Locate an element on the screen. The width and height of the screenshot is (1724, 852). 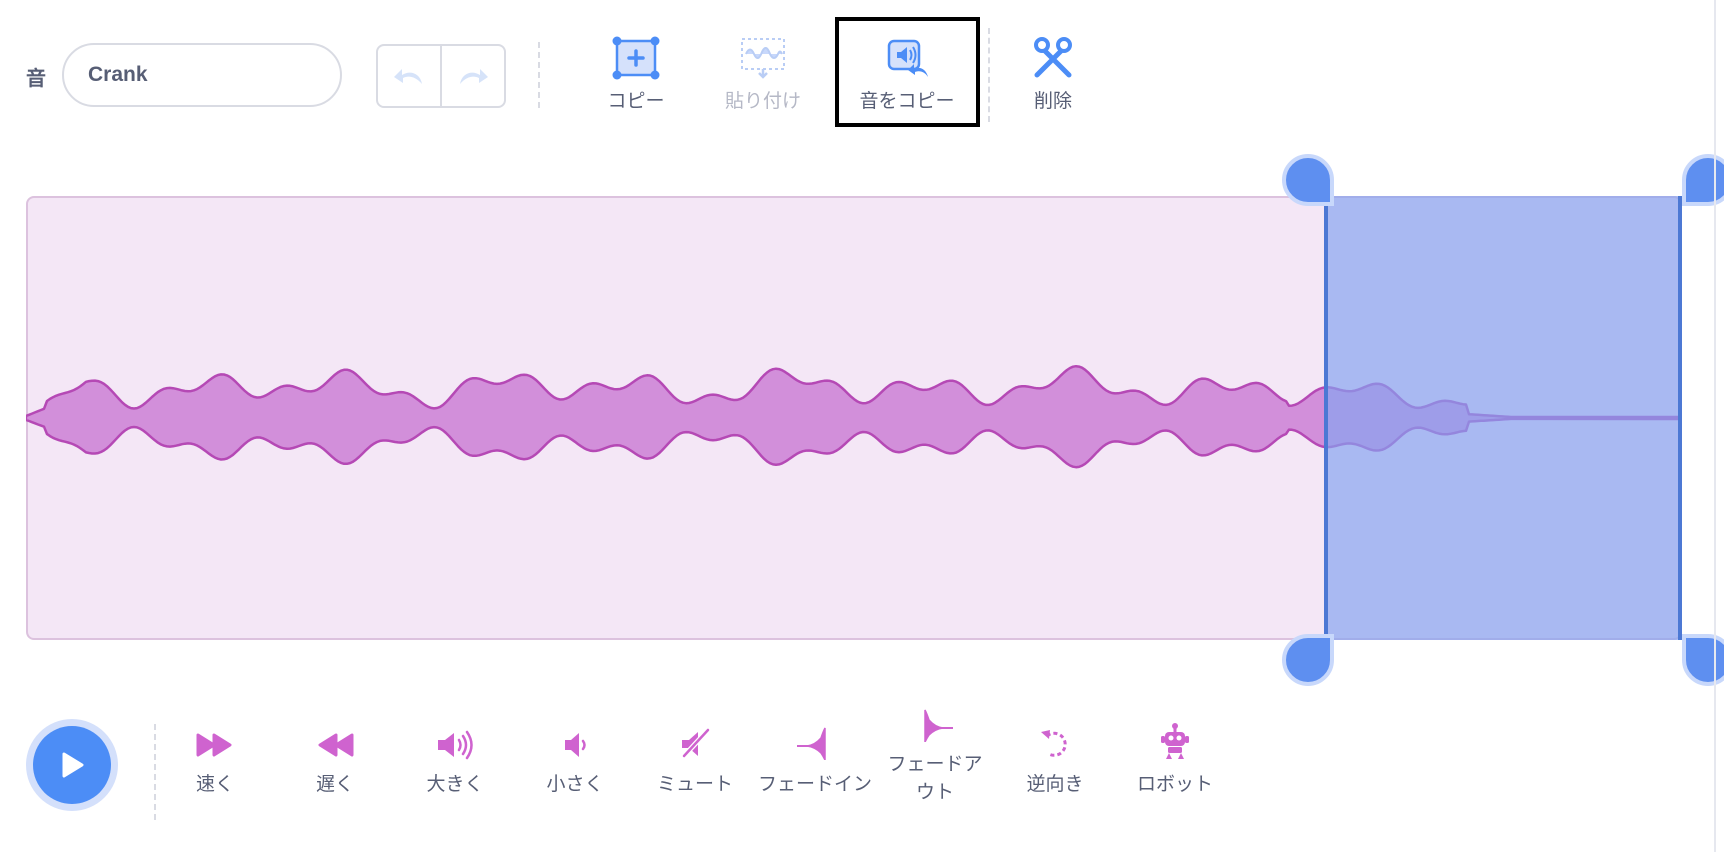
effect-softer: 小さく is located at coordinates (575, 757).